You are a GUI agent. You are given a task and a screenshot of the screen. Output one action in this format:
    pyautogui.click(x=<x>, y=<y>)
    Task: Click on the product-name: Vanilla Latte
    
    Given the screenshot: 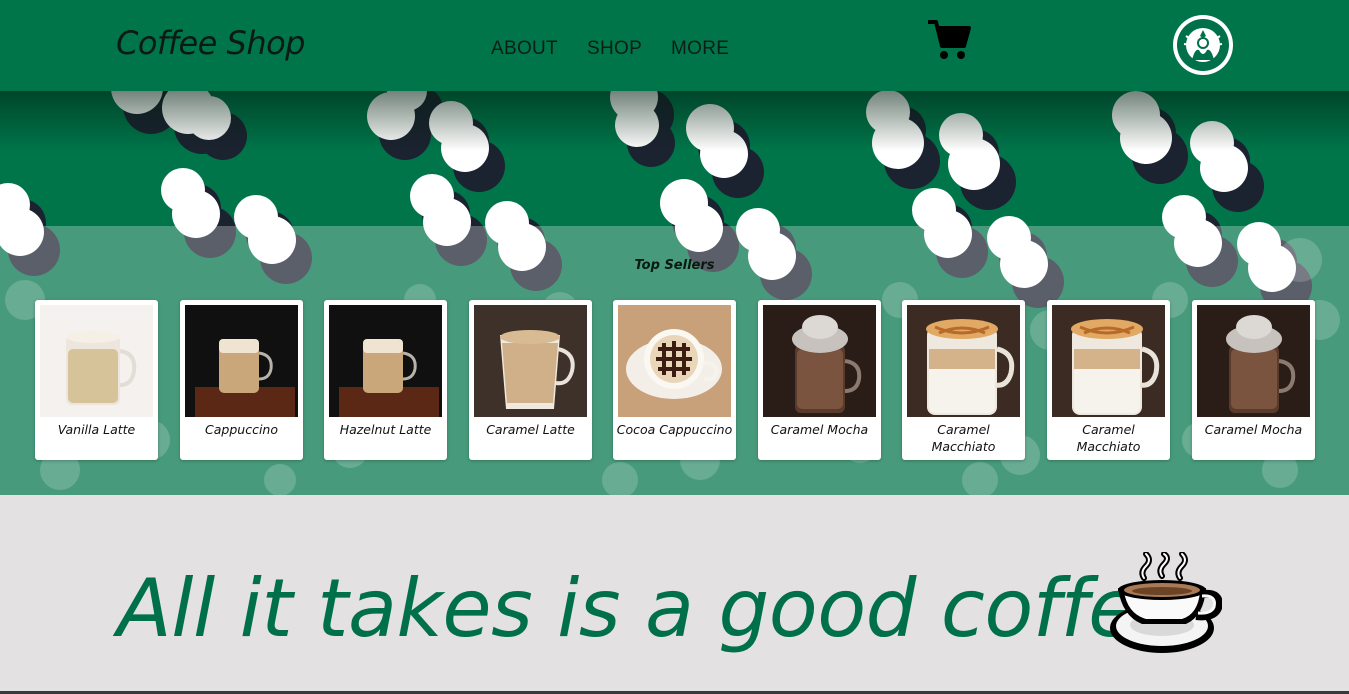 What is the action you would take?
    pyautogui.click(x=96, y=429)
    